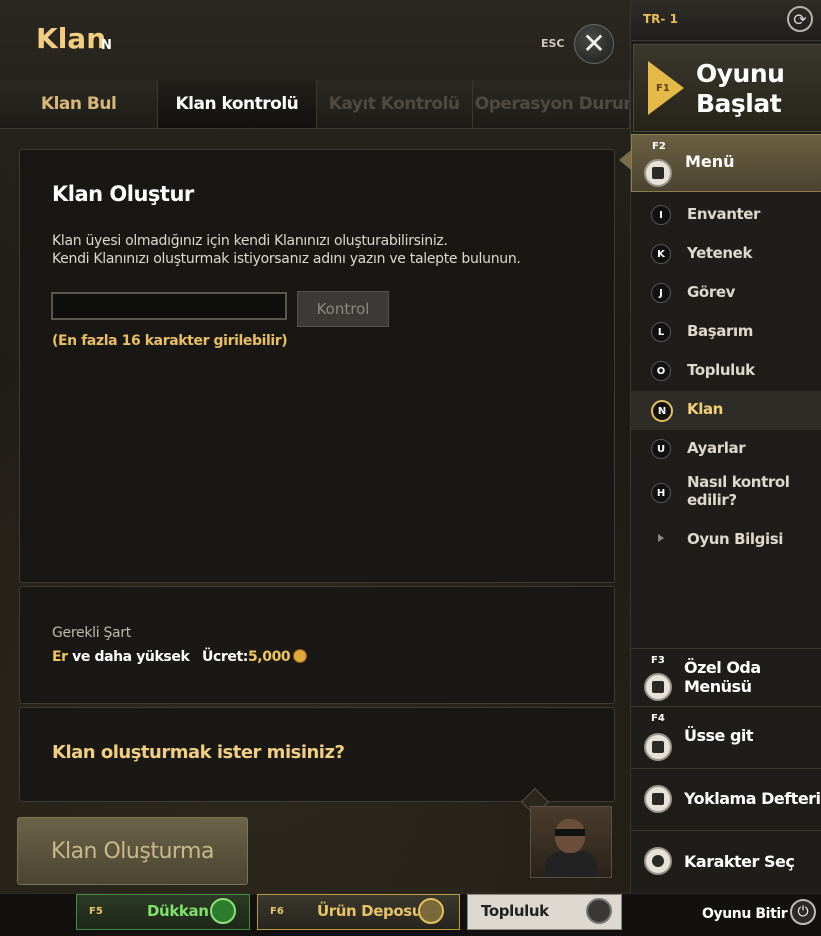 This screenshot has width=821, height=936. I want to click on base-shortcut-key: F4, so click(658, 718).